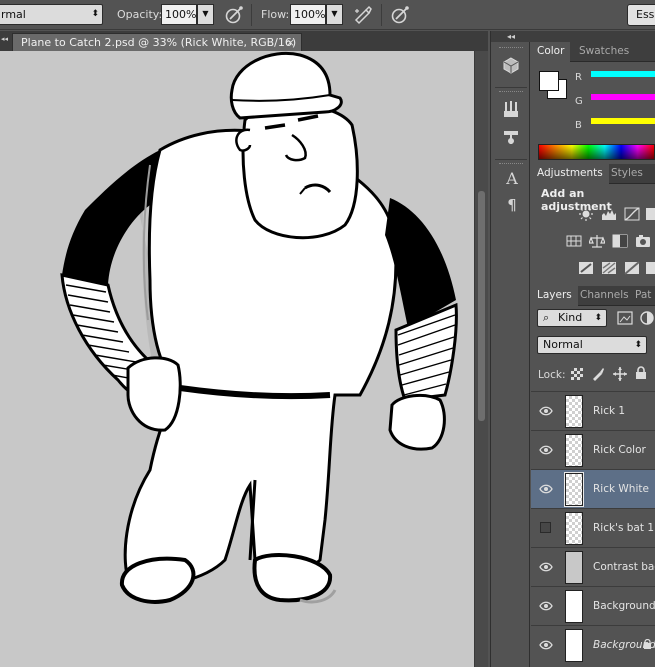 This screenshot has height=667, width=655. Describe the element at coordinates (51, 14) in the screenshot. I see `mode-select: rmal ⬍` at that location.